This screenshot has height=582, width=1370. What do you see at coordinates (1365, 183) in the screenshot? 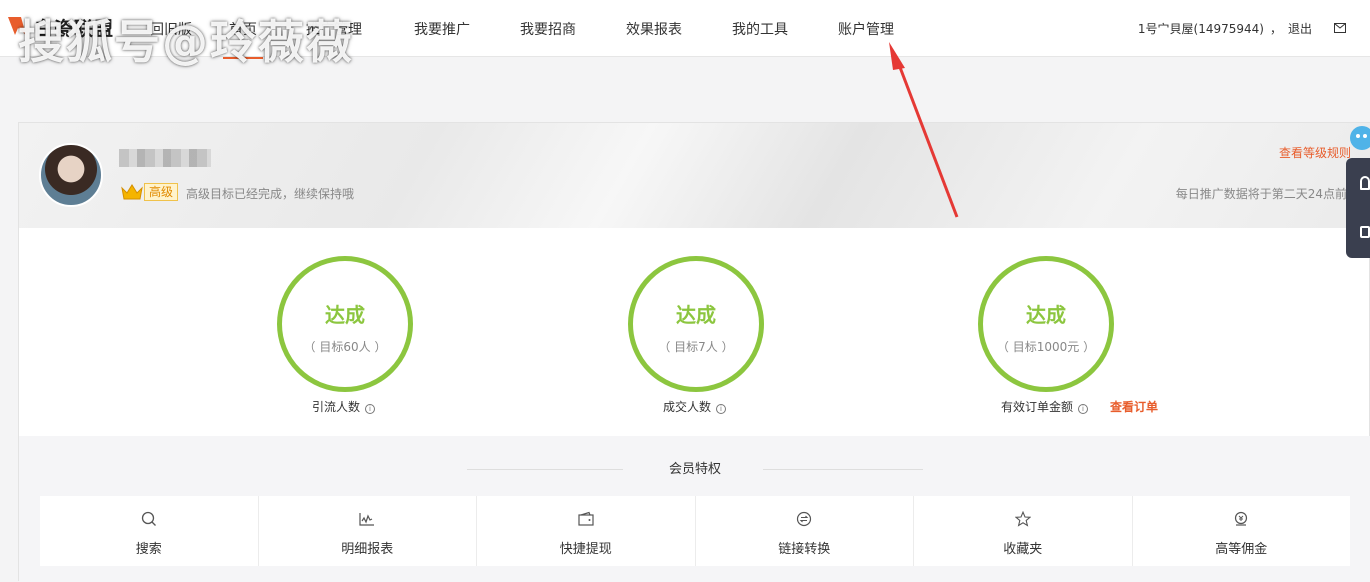
I see `bell-icon` at bounding box center [1365, 183].